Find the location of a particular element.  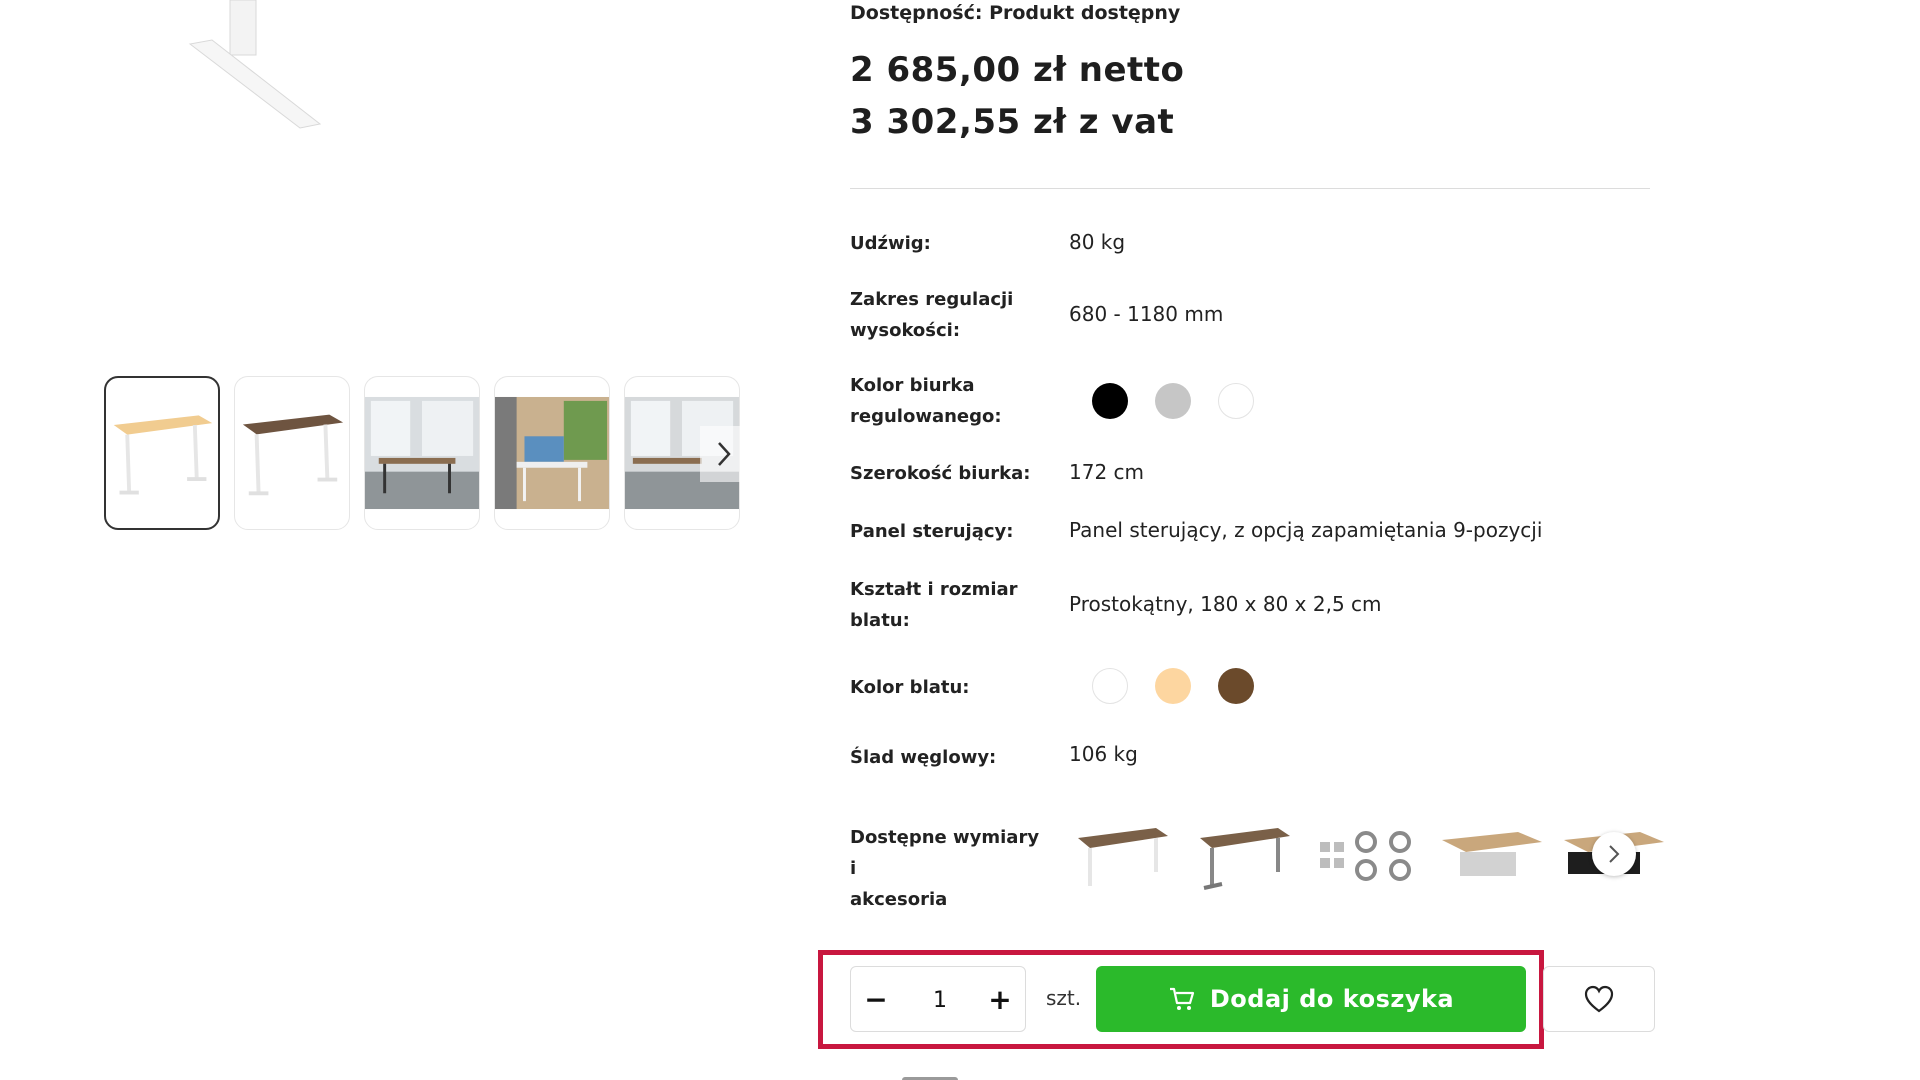

add-to-wishlist-button is located at coordinates (1599, 999).